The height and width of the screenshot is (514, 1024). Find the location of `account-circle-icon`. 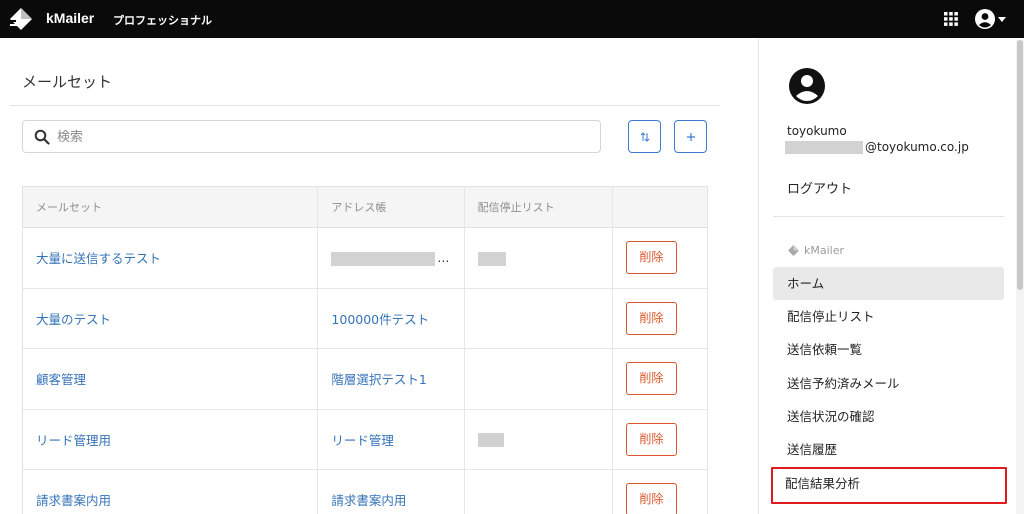

account-circle-icon is located at coordinates (985, 19).